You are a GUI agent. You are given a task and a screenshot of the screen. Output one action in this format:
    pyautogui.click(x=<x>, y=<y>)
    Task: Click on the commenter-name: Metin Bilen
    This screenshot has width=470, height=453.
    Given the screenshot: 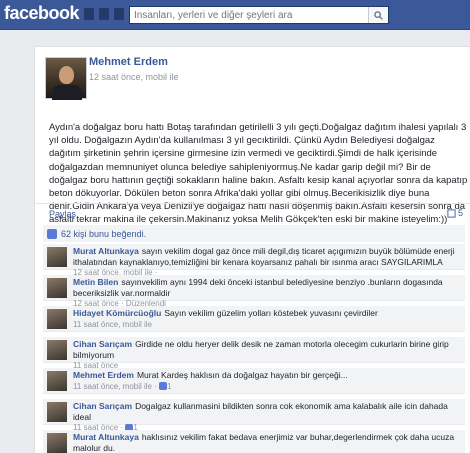 What is the action you would take?
    pyautogui.click(x=95, y=282)
    